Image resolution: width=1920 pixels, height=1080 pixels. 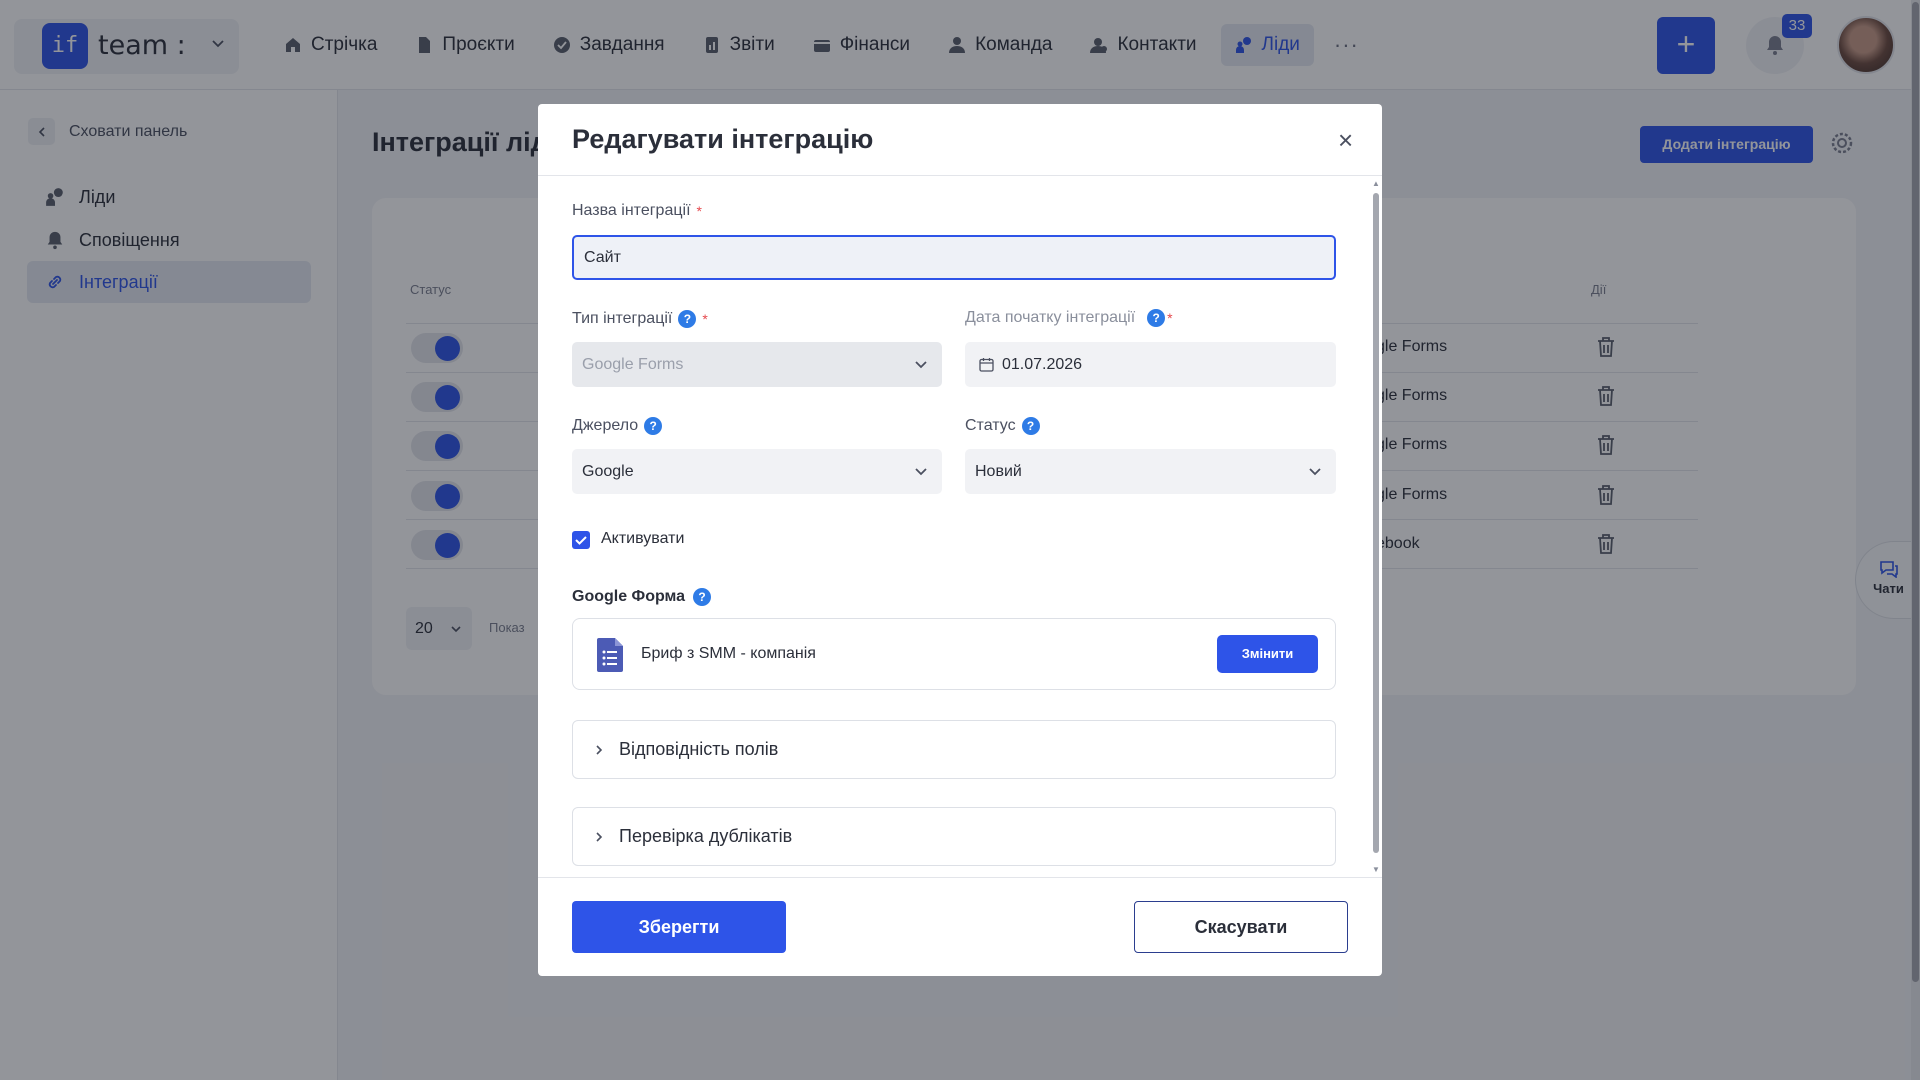 What do you see at coordinates (1267, 654) in the screenshot?
I see `change-form-button: Змінити` at bounding box center [1267, 654].